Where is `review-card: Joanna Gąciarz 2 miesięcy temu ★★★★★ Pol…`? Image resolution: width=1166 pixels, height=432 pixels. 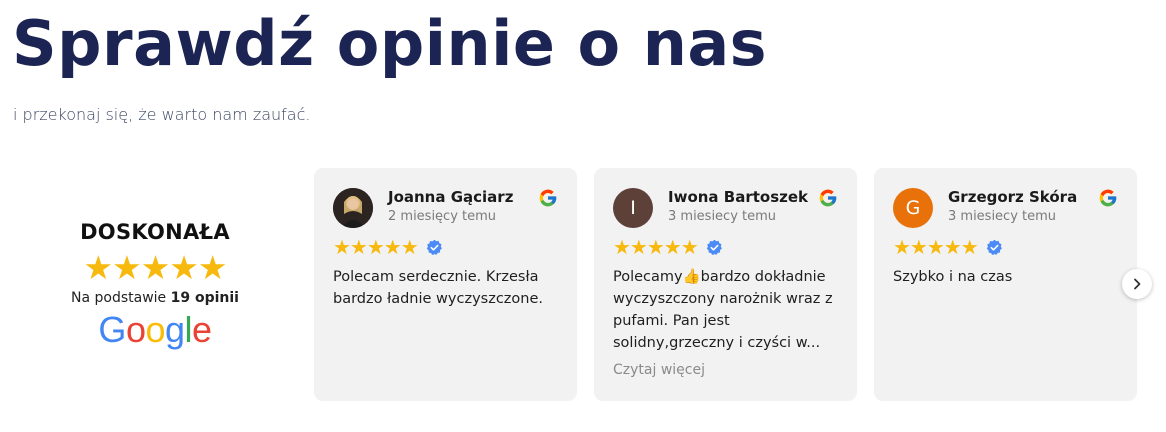
review-card: Joanna Gąciarz 2 miesięcy temu ★★★★★ Pol… is located at coordinates (445, 284).